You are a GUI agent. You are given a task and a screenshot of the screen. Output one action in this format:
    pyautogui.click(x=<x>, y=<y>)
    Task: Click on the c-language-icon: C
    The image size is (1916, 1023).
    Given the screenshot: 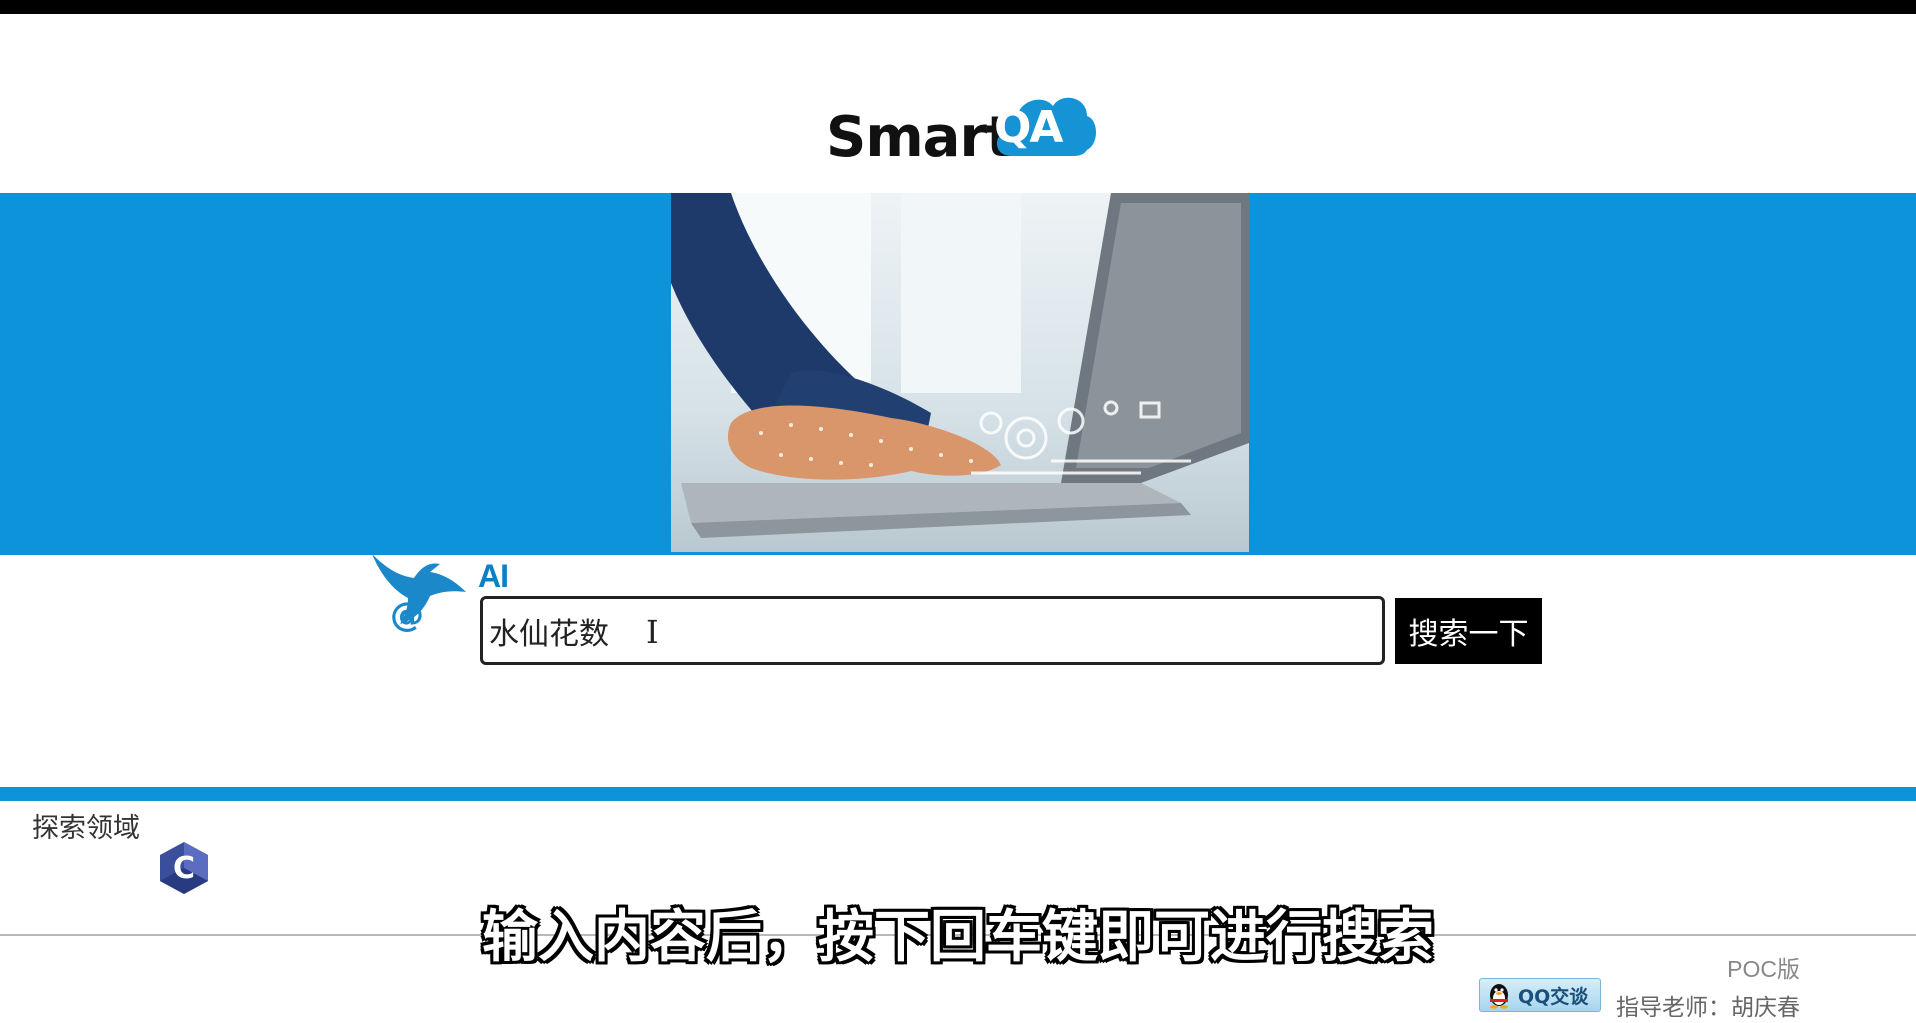 What is the action you would take?
    pyautogui.click(x=184, y=868)
    